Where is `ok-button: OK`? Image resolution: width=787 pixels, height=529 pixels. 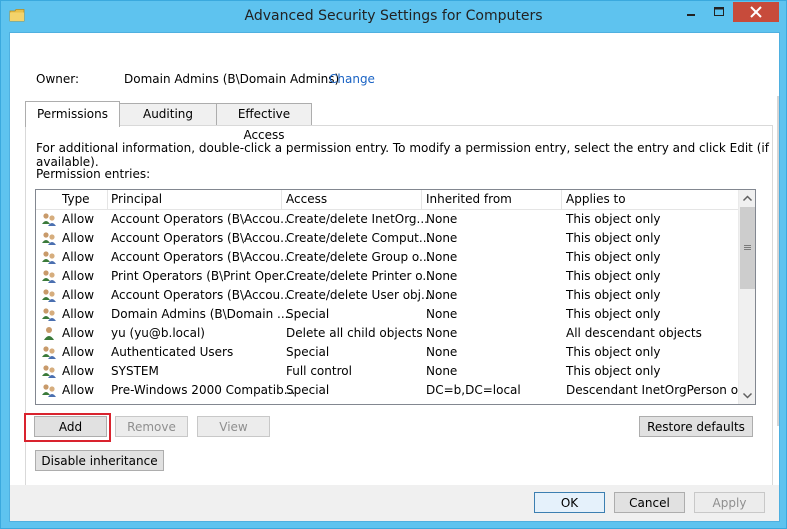 ok-button: OK is located at coordinates (569, 502).